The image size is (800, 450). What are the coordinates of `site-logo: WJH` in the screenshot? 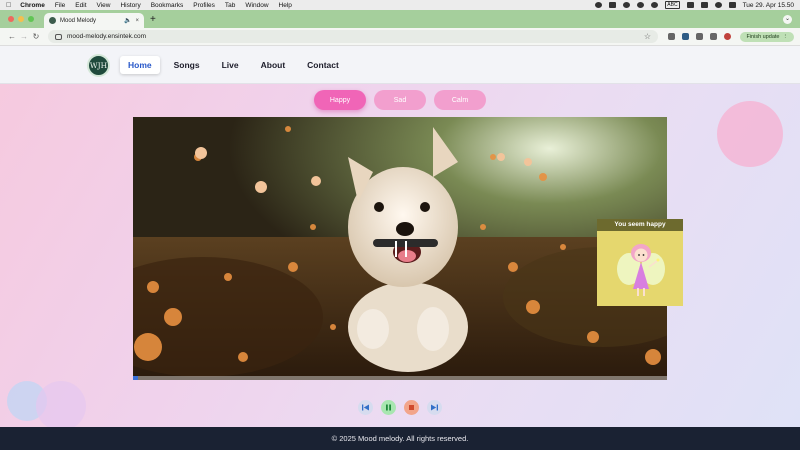 It's located at (98, 65).